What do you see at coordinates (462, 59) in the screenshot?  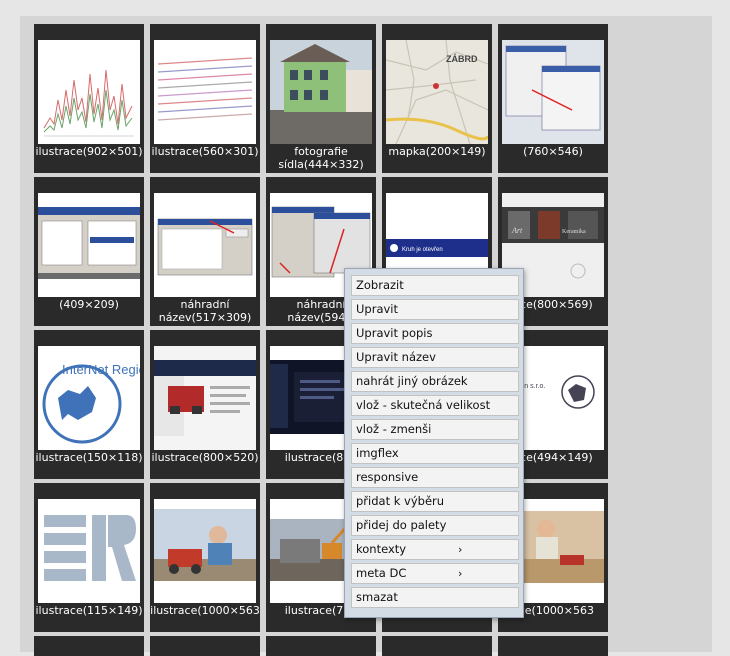 I see `map-label: ZÁBRD` at bounding box center [462, 59].